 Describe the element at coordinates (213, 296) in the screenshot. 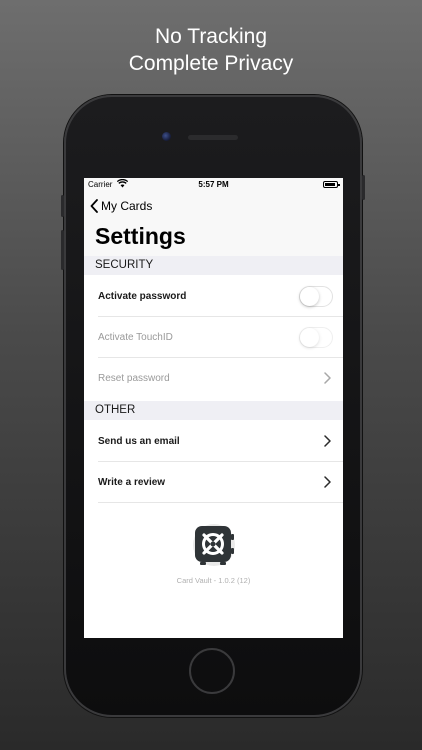

I see `row-activate-password: Activate password` at that location.